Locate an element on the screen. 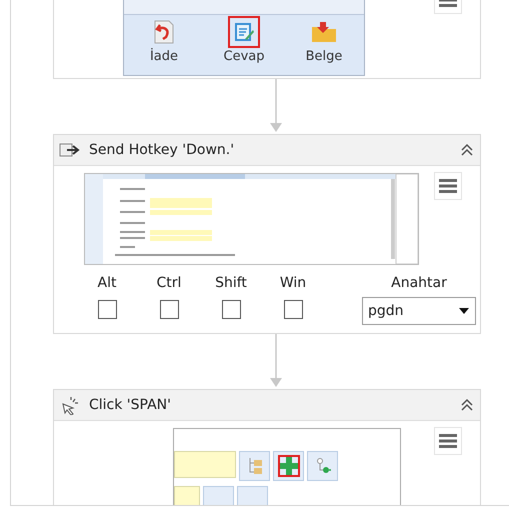  plus-icon is located at coordinates (289, 466).